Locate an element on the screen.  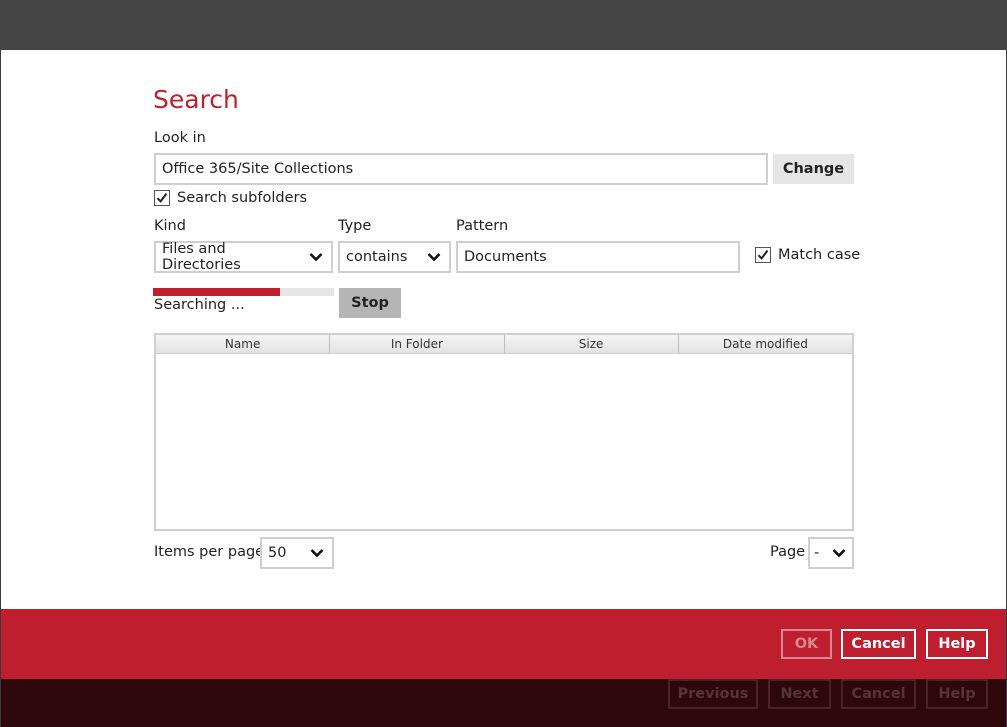
items-per-page-label: Items per page is located at coordinates (209, 552).